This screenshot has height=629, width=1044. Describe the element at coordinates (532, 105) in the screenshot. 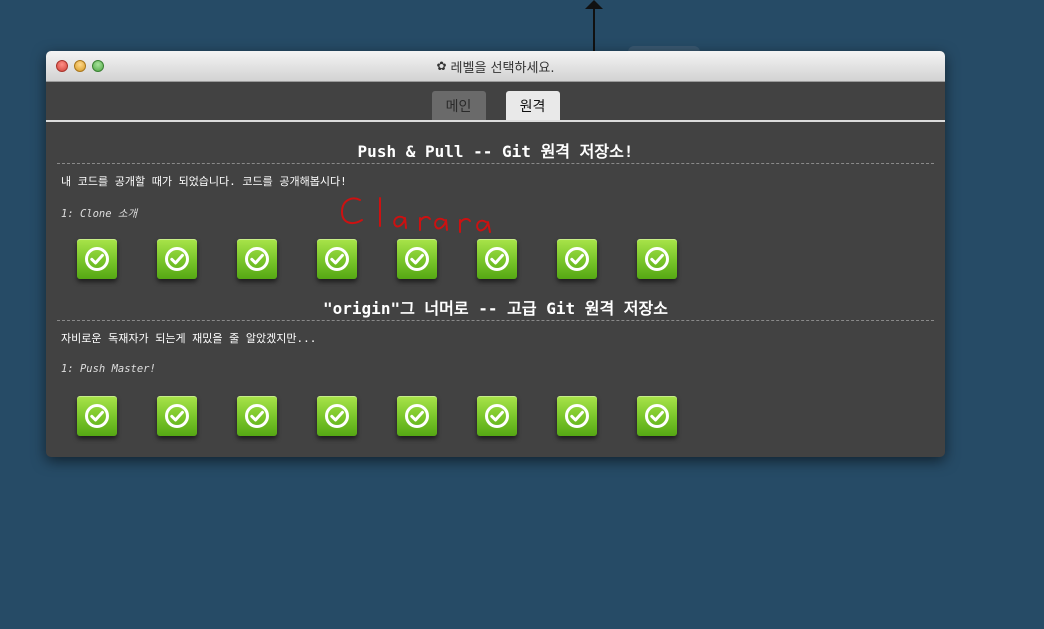

I see `tab-remote: 원격` at that location.